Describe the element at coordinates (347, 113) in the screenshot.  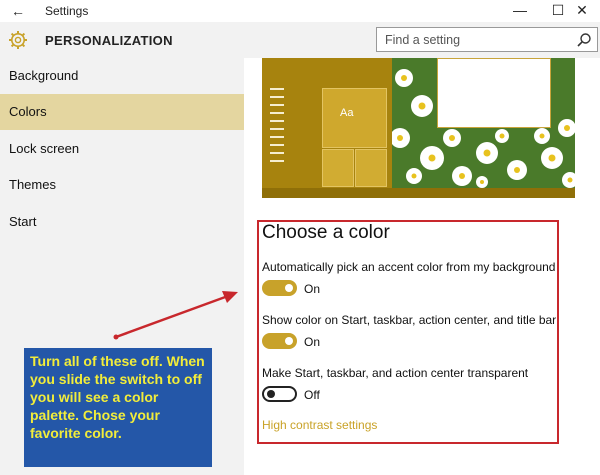
I see `preview-tile-label: Aa` at that location.